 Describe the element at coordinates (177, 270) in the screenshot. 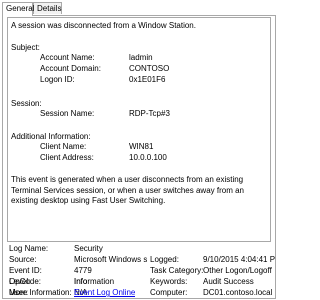

I see `task-category-label: Task Category:` at that location.